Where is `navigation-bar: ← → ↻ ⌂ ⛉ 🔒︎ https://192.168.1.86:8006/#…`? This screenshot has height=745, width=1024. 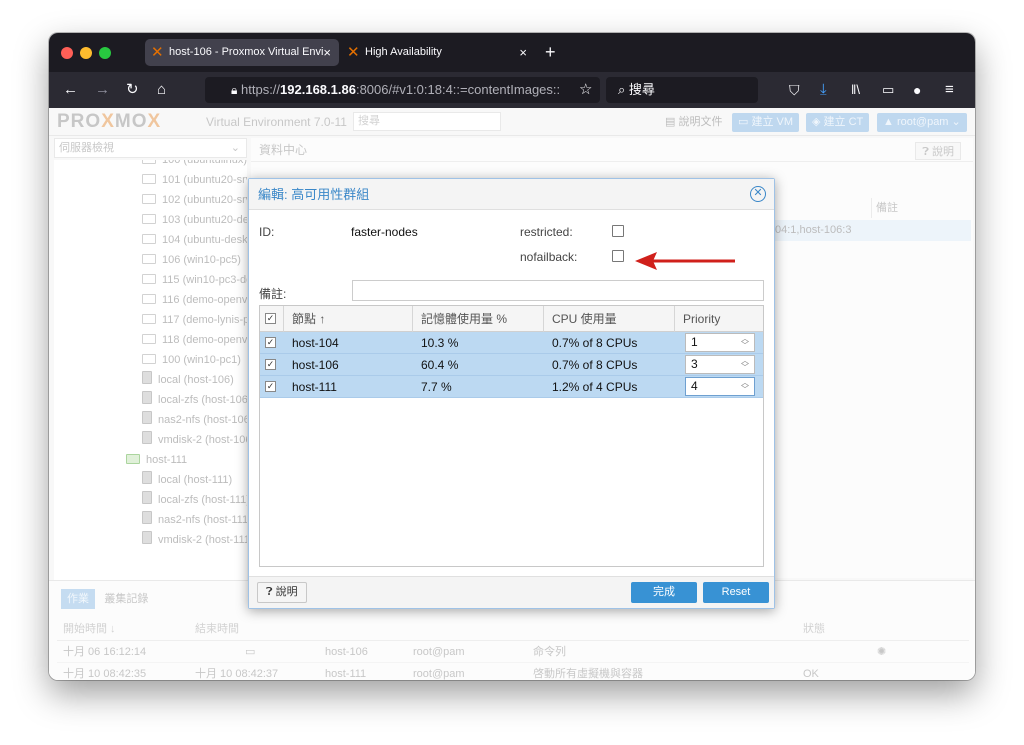
navigation-bar: ← → ↻ ⌂ ⛉ 🔒︎ https://192.168.1.86:8006/#… is located at coordinates (512, 90).